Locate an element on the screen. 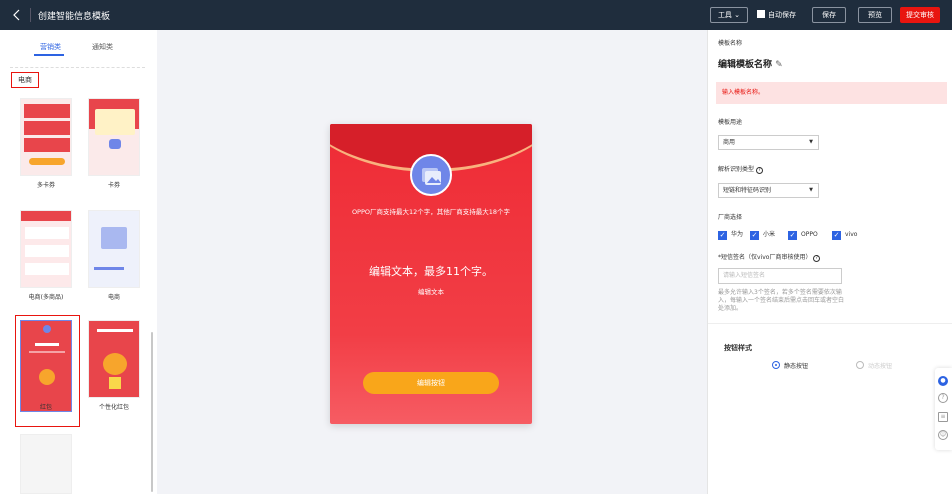  scrollbar is located at coordinates (152, 412).